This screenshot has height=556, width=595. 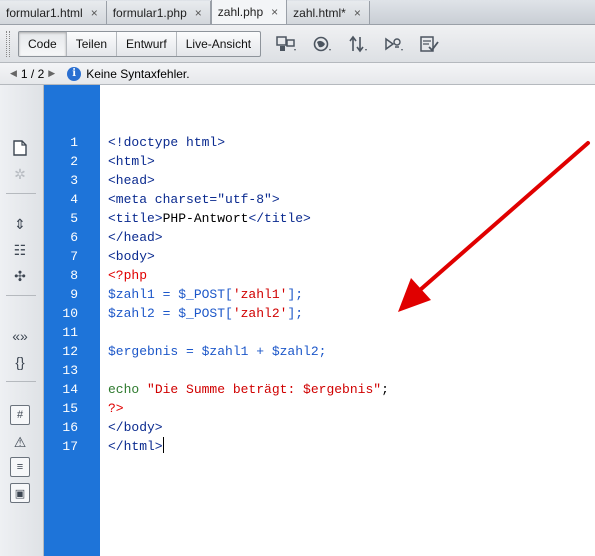 What do you see at coordinates (138, 73) in the screenshot?
I see `syntax-status: Keine Syntaxfehler.` at bounding box center [138, 73].